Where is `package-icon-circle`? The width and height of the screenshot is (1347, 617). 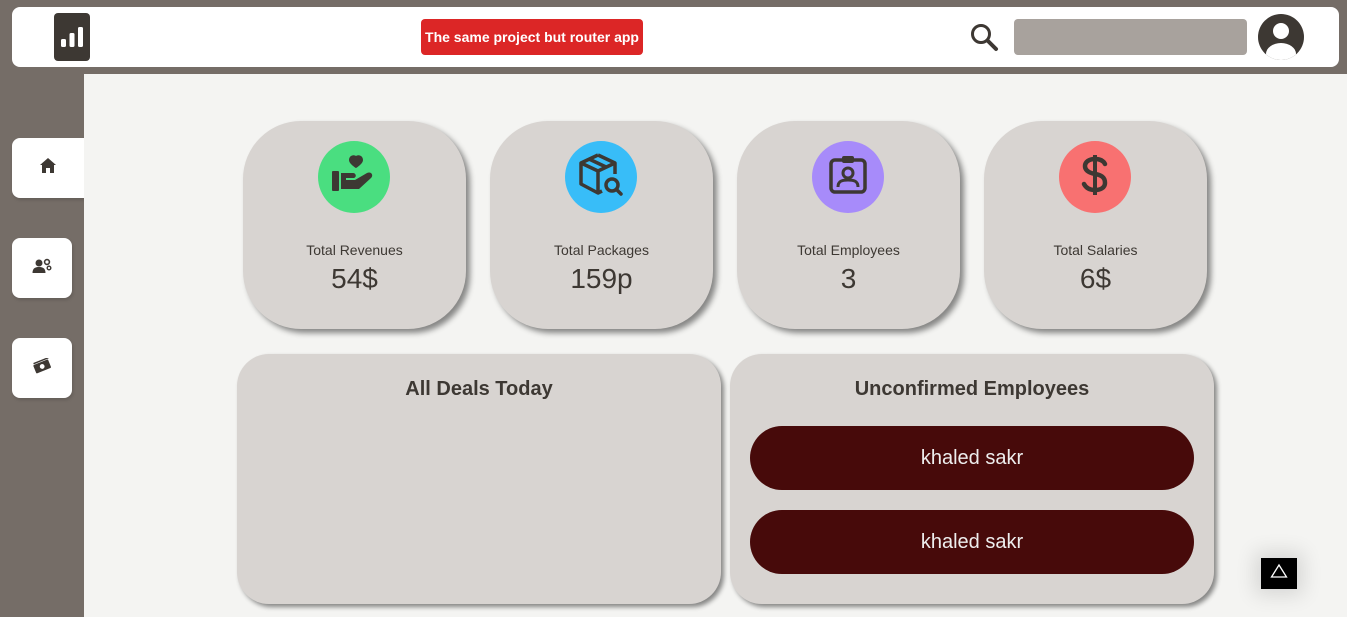 package-icon-circle is located at coordinates (601, 177).